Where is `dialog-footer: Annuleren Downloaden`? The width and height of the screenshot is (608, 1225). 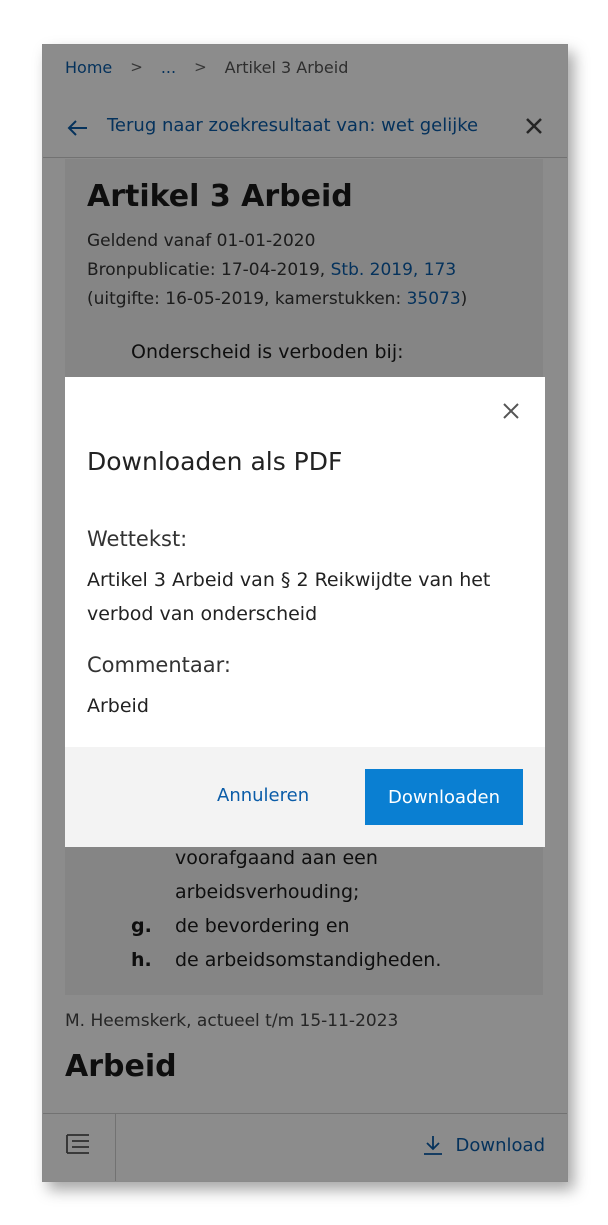 dialog-footer: Annuleren Downloaden is located at coordinates (305, 797).